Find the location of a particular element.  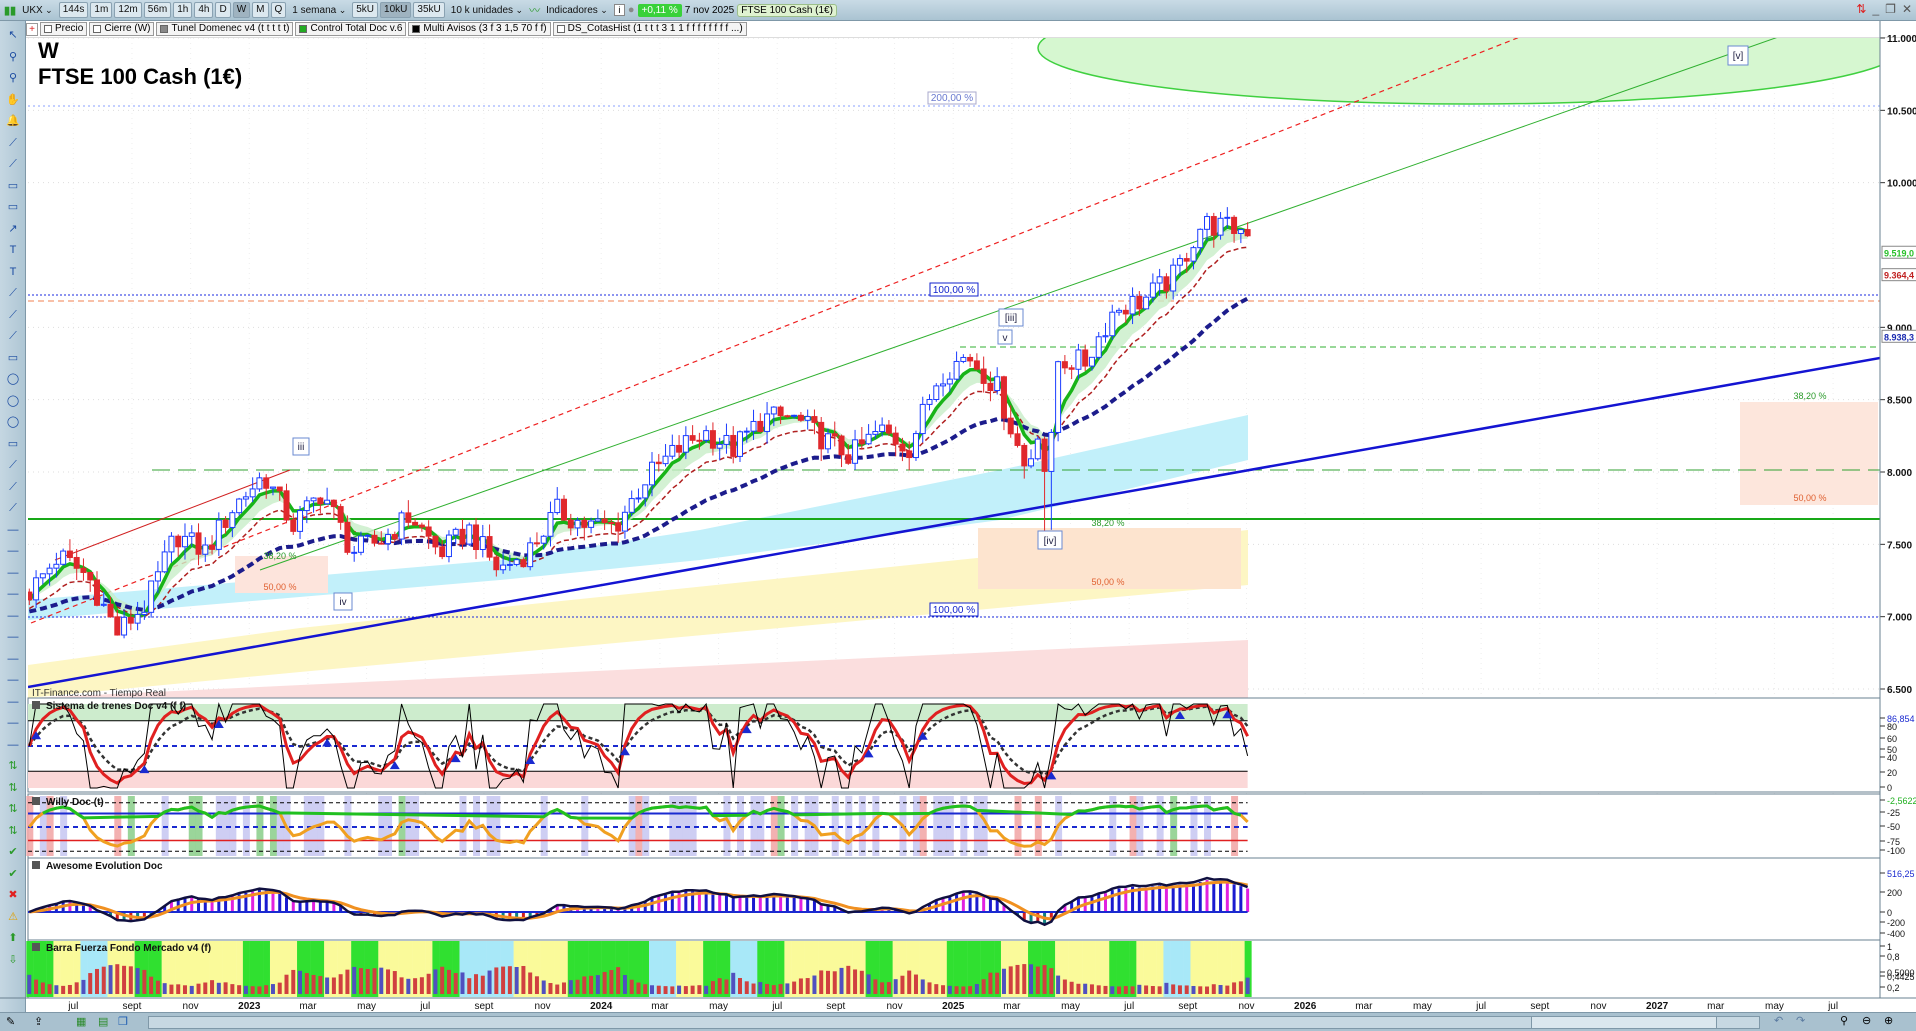

zoom-in-icon: ⊕ is located at coordinates (1888, 1020).